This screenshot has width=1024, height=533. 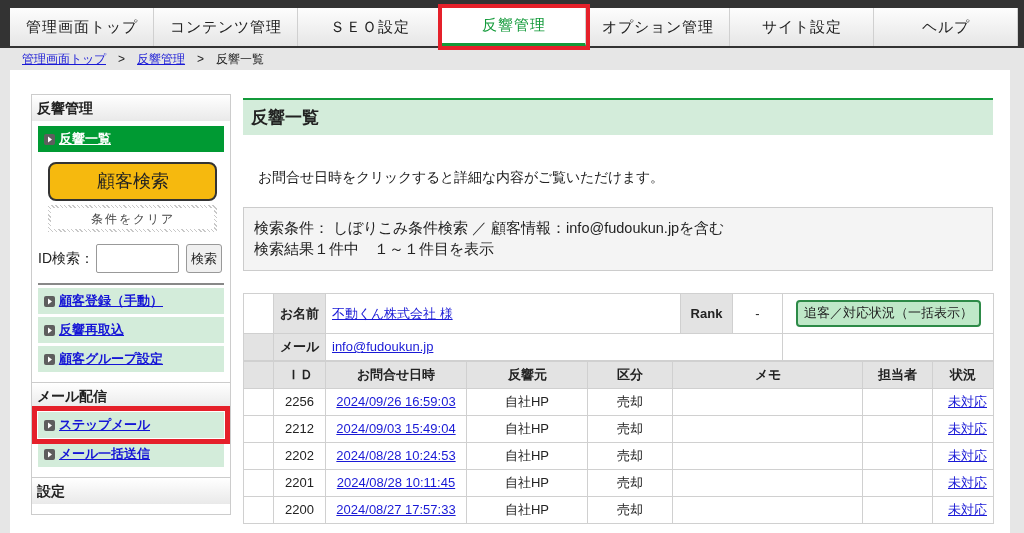 I want to click on inquiry-date-link: 2024/08/28 10:11:45, so click(x=396, y=483).